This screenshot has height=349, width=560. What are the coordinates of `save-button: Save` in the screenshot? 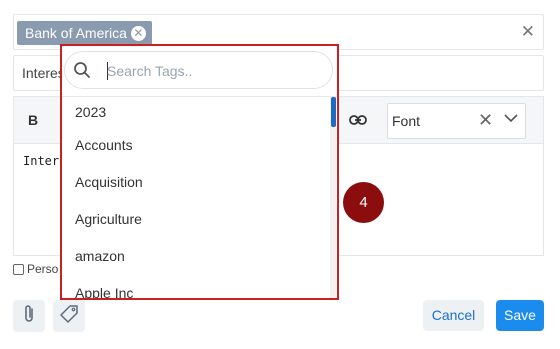 It's located at (520, 315).